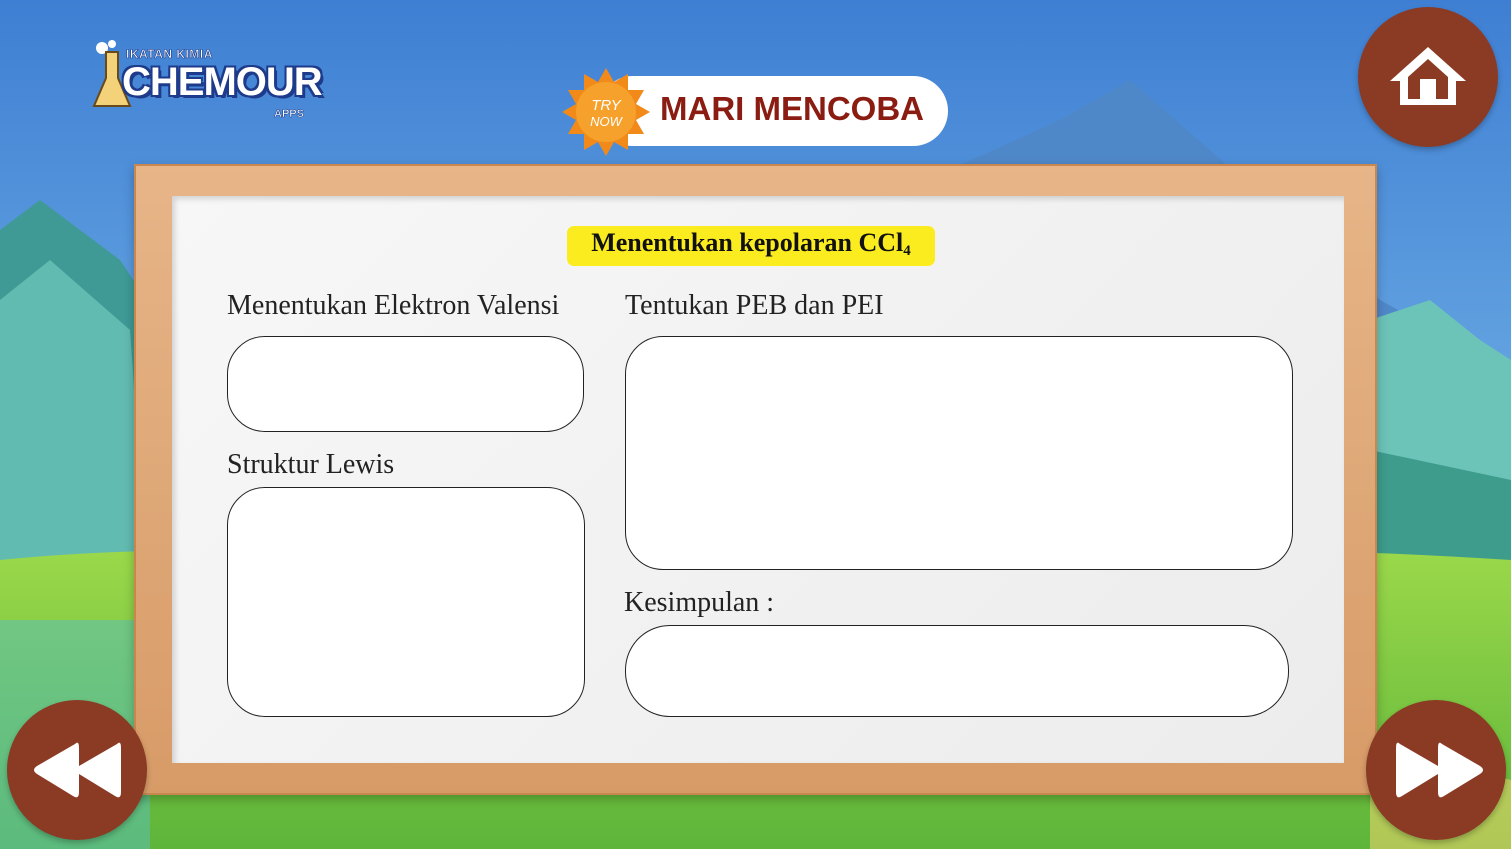 This screenshot has height=849, width=1511. I want to click on section-title-pill: MARI MENCOBA, so click(773, 111).